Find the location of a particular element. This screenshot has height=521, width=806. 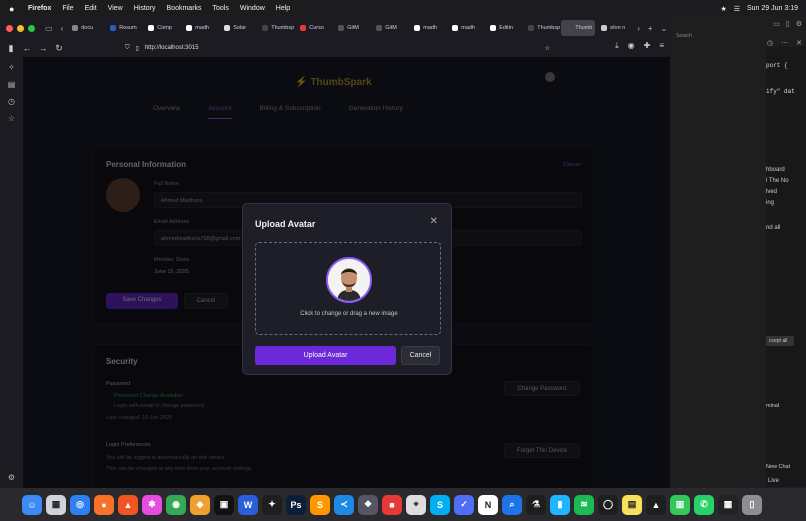

back-icon: ← is located at coordinates (27, 48).